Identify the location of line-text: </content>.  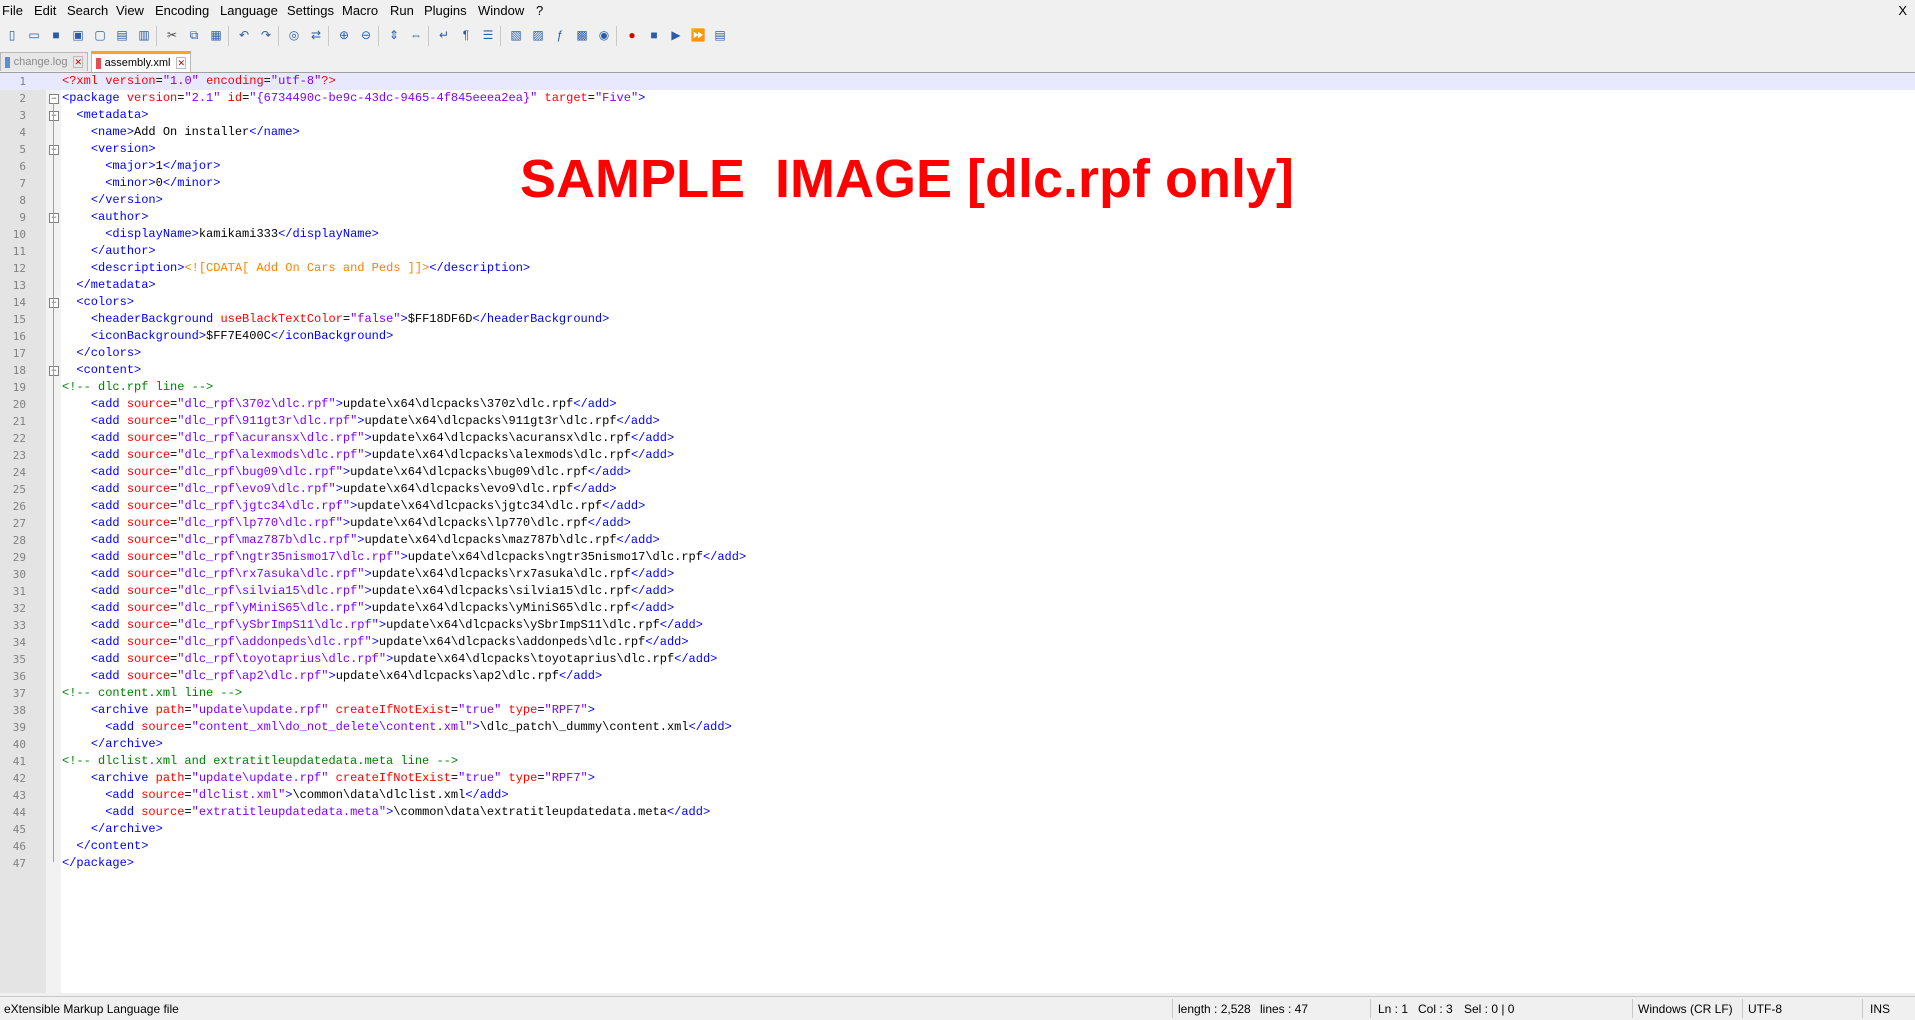
(105, 846).